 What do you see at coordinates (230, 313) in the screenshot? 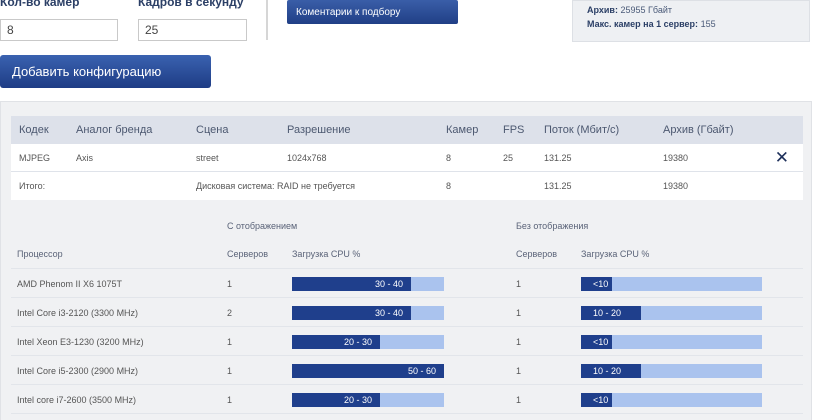
I see `servers-with-display: 2` at bounding box center [230, 313].